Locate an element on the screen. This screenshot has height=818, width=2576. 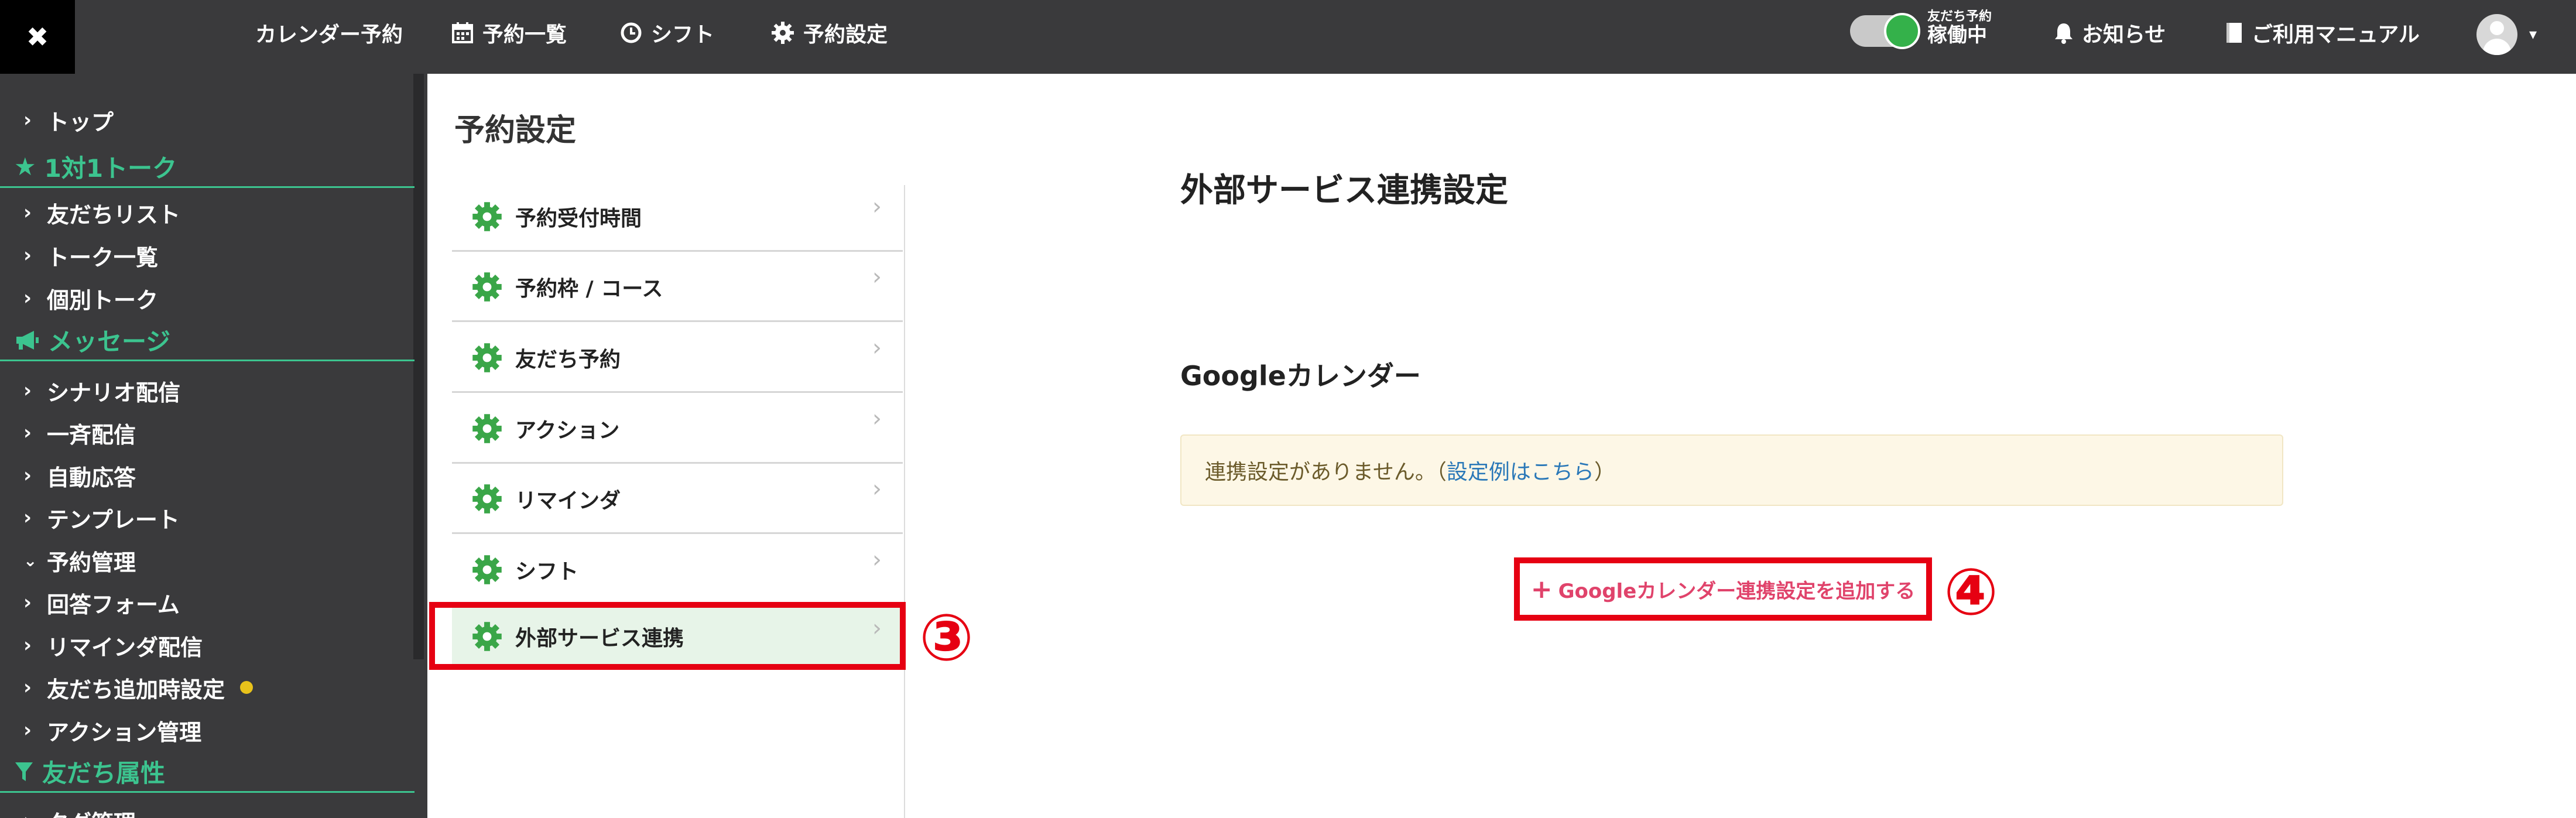
menu-item-slots-courses: 予約枠 / コース › is located at coordinates (677, 287).